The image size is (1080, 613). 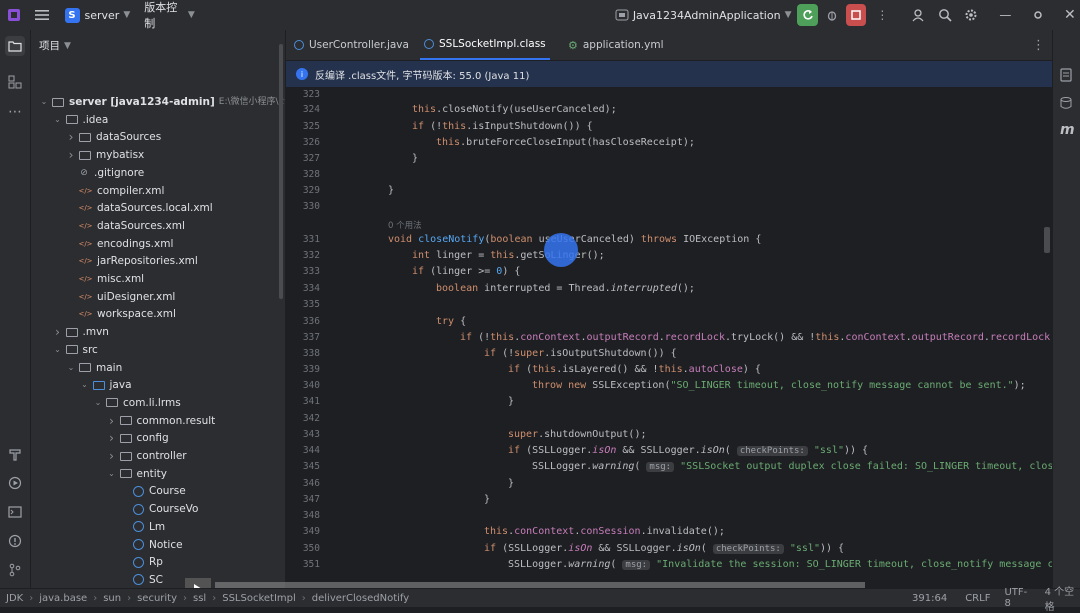 What do you see at coordinates (125, 226) in the screenshot?
I see `tree-item: </> dataSources.xml` at bounding box center [125, 226].